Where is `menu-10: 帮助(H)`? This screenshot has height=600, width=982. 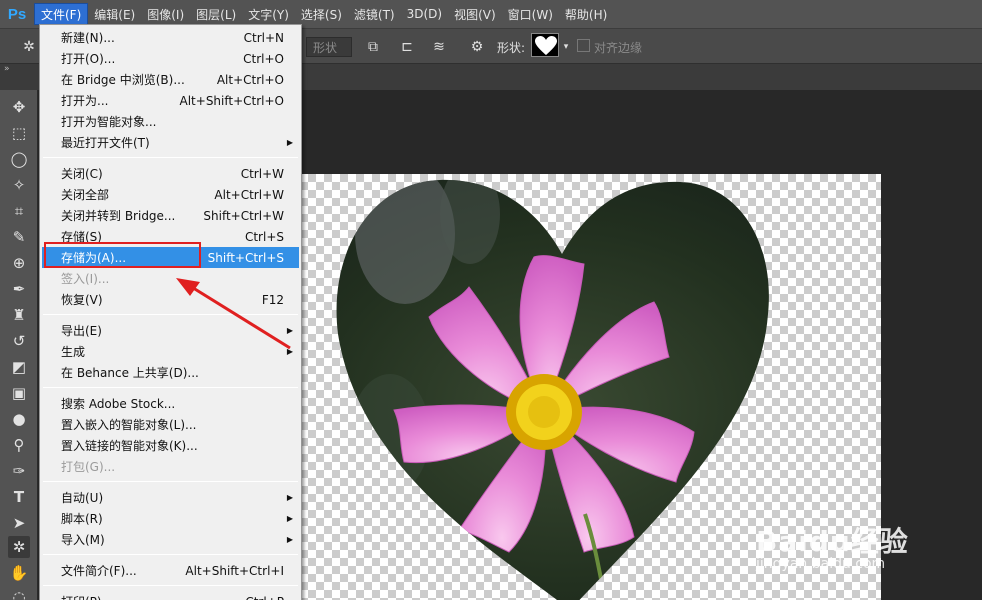
menu-10: 帮助(H) is located at coordinates (586, 14).